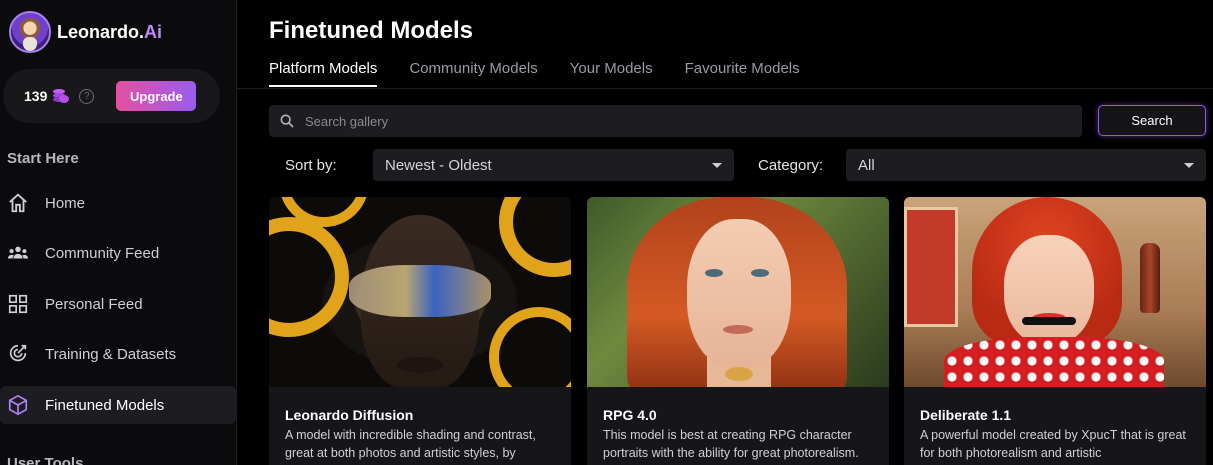  I want to click on sidebar-item-label: Training & Datasets, so click(111, 354).